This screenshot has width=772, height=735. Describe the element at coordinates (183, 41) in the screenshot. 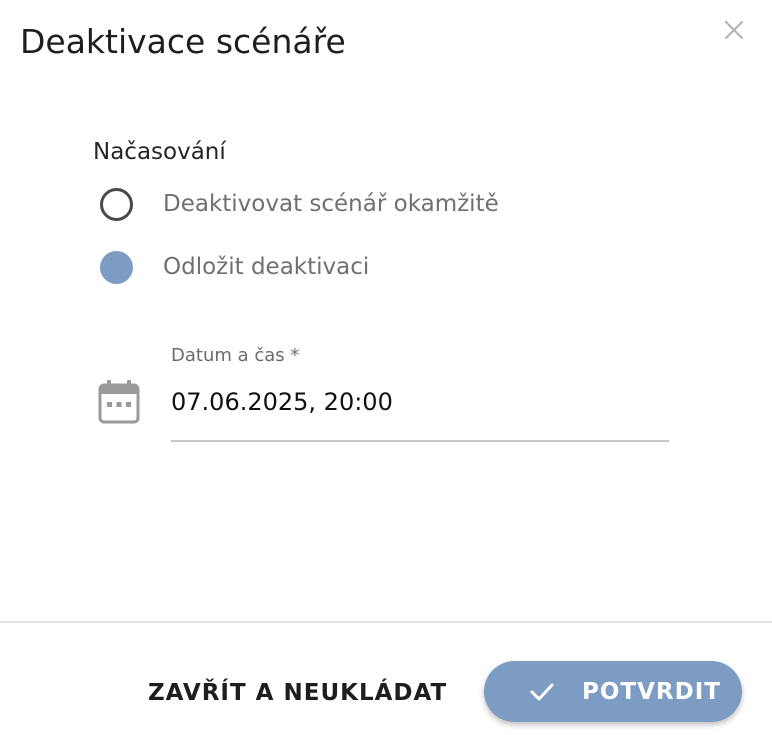

I see `dialog-title: Deaktivace scénáře` at that location.